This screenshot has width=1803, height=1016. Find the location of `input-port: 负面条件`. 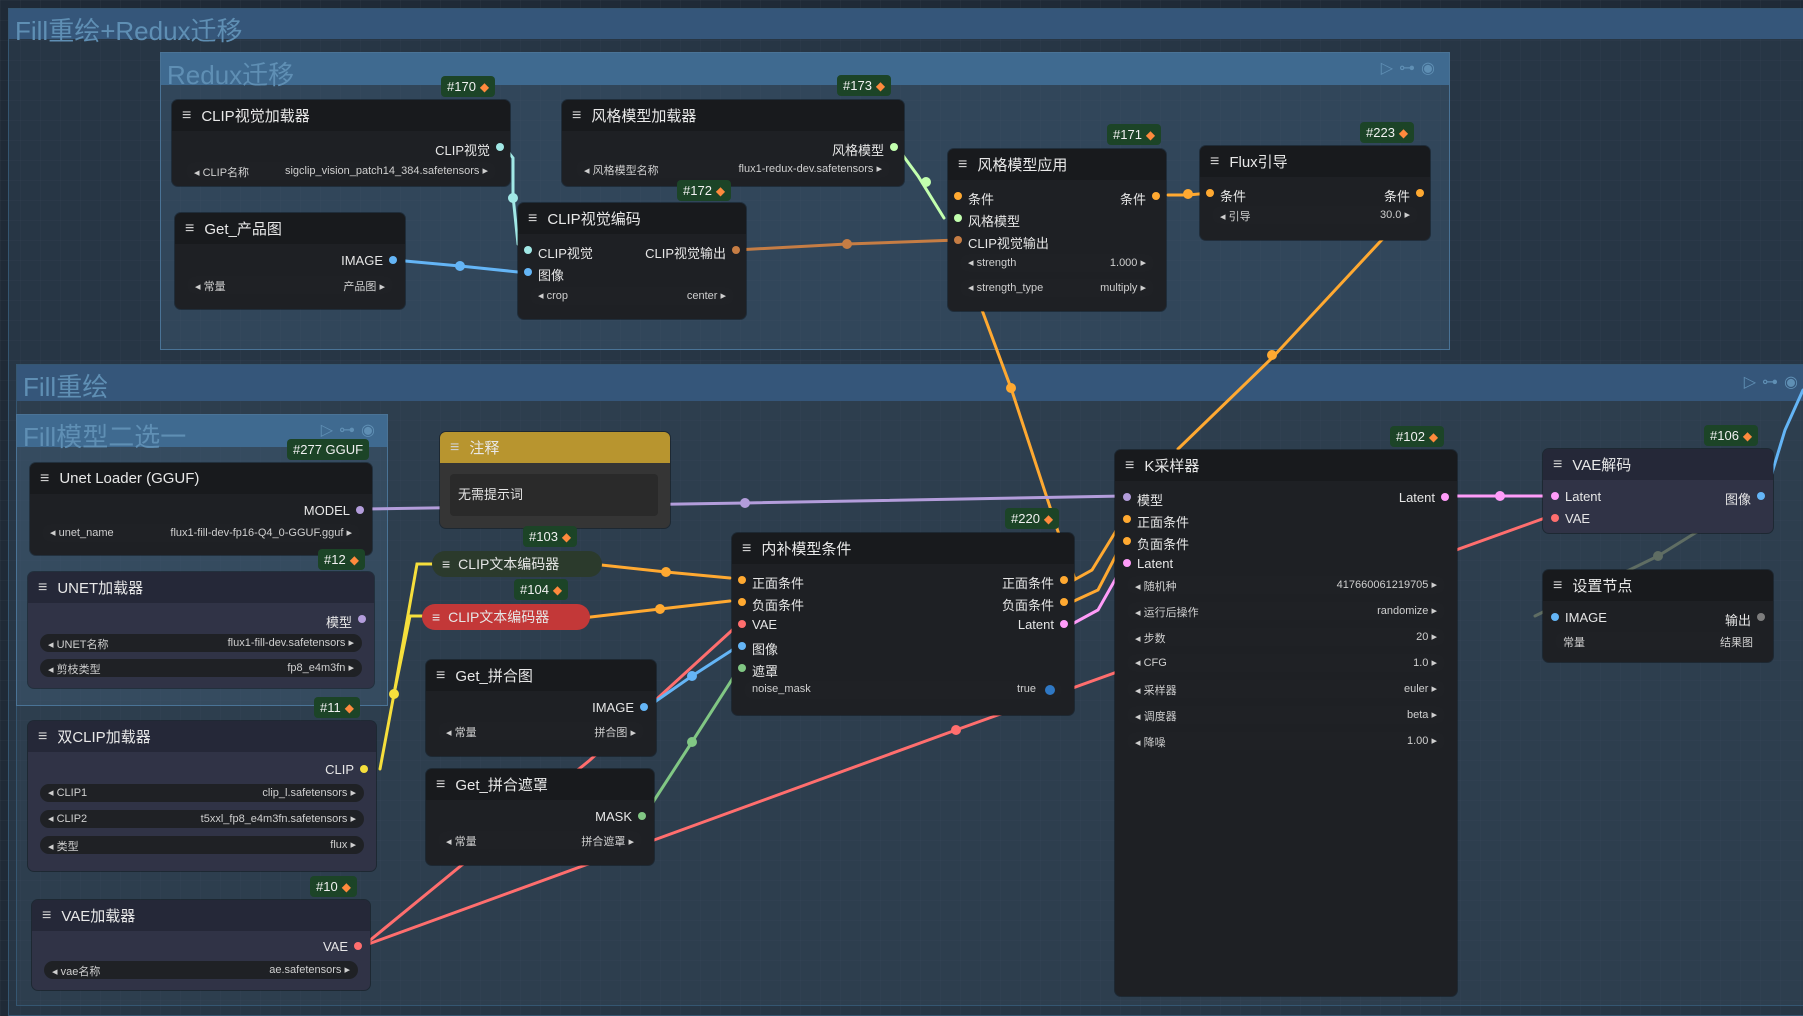

input-port: 负面条件 is located at coordinates (771, 604).